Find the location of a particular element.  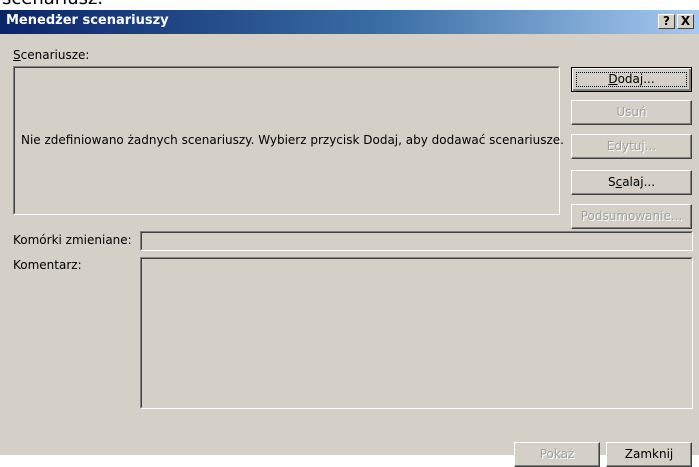

window-title: Menedżer scenariuszy is located at coordinates (87, 20).